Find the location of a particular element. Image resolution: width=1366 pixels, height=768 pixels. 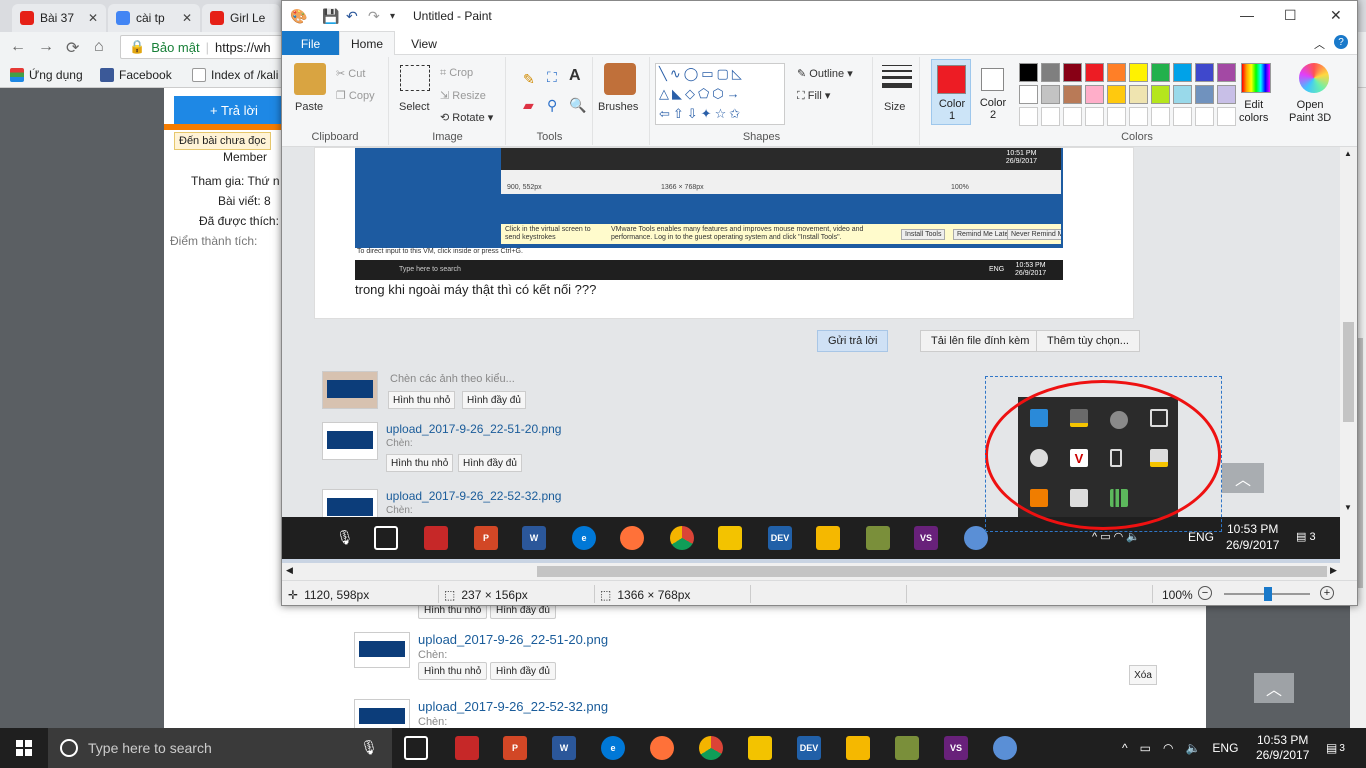

start-button is located at coordinates (24, 748).